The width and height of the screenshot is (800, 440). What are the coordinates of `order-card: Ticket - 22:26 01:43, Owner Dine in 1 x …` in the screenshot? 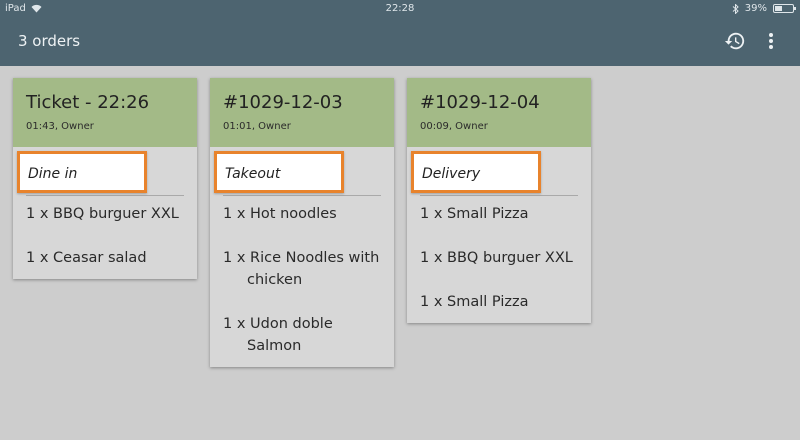 It's located at (105, 178).